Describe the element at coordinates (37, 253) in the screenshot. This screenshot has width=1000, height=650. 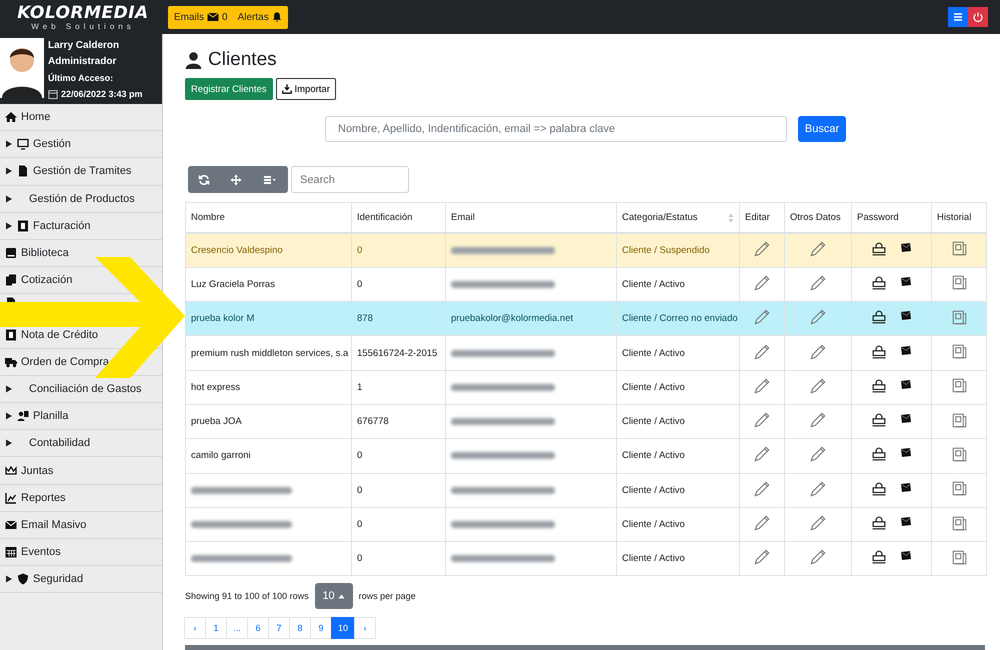
I see `sidebar-item: Biblioteca` at that location.